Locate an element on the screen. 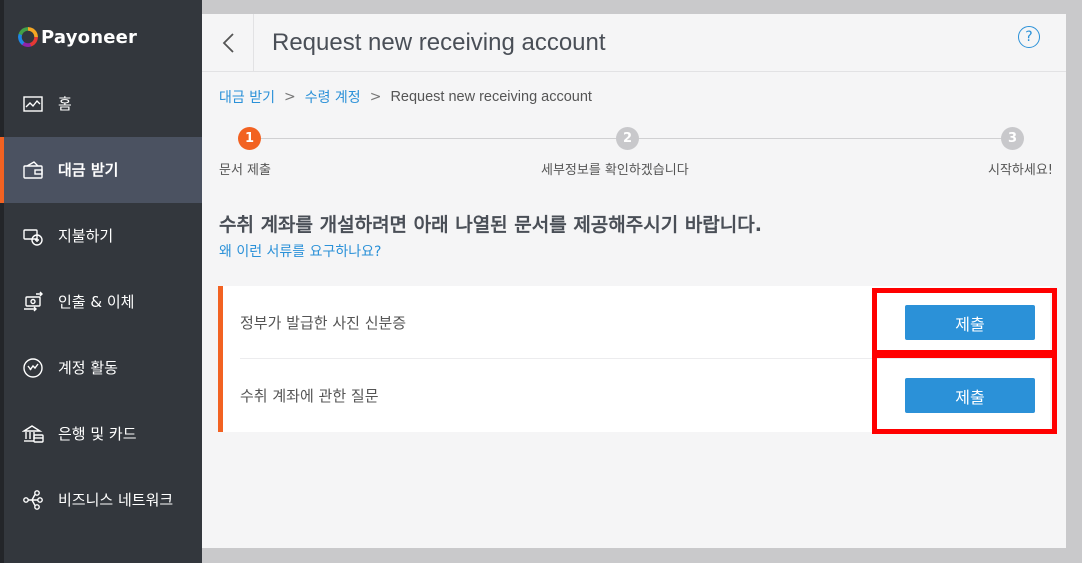  network-icon is located at coordinates (33, 500).